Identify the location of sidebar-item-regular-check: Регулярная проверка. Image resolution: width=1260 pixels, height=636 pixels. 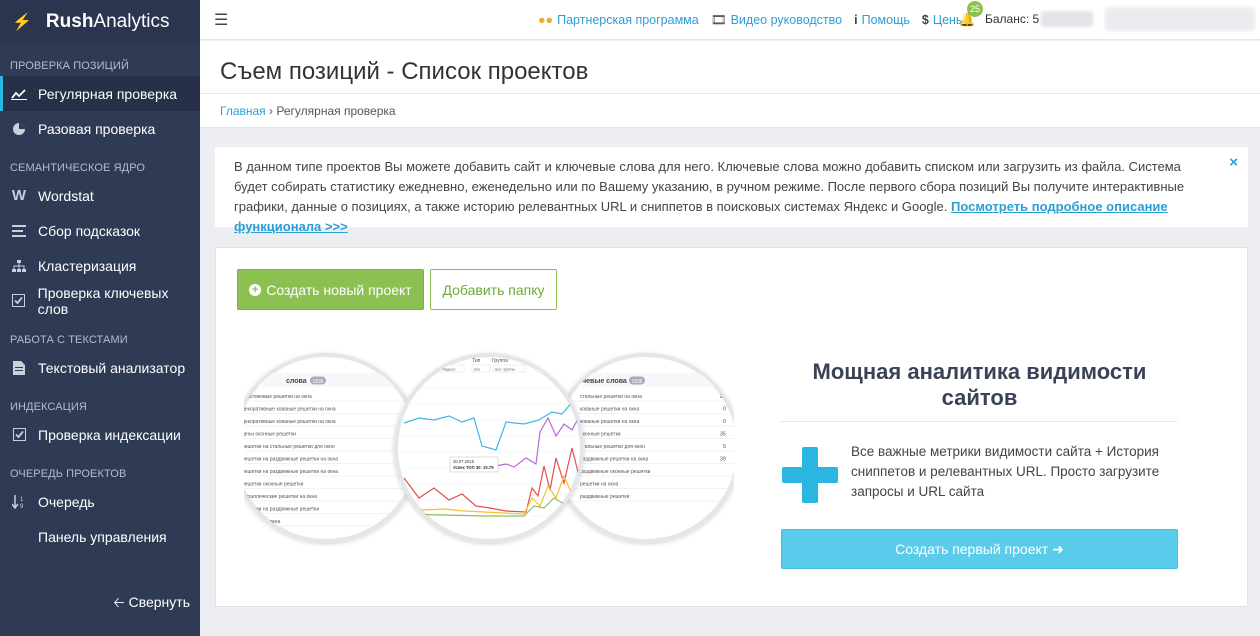
(100, 93).